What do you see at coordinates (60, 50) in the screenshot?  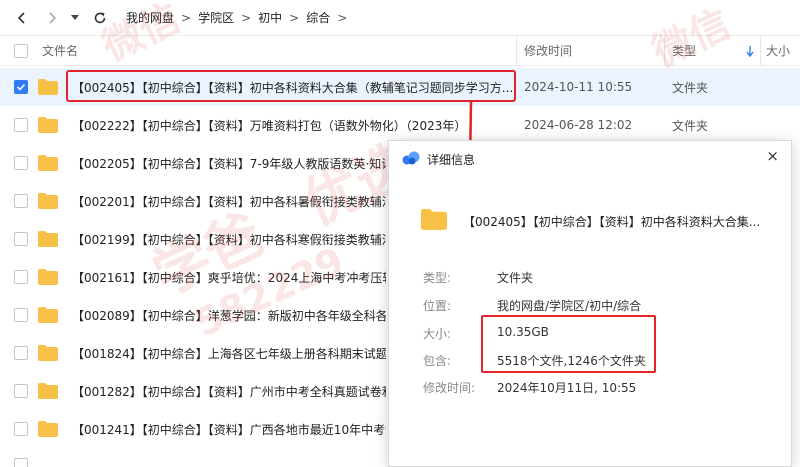 I see `column-header-name: 文件名` at bounding box center [60, 50].